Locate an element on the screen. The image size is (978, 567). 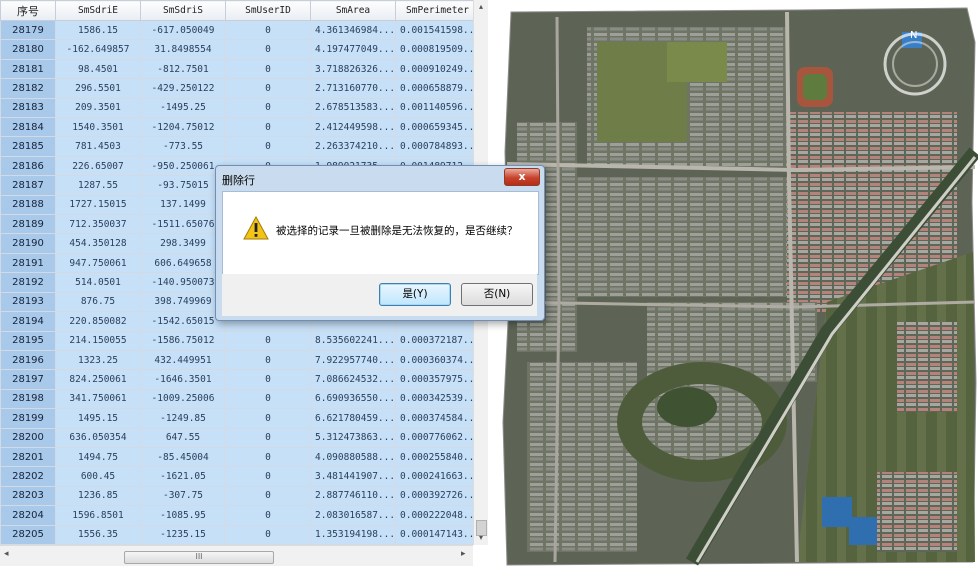
cell-smsdris: 432.449951 is located at coordinates (183, 360).